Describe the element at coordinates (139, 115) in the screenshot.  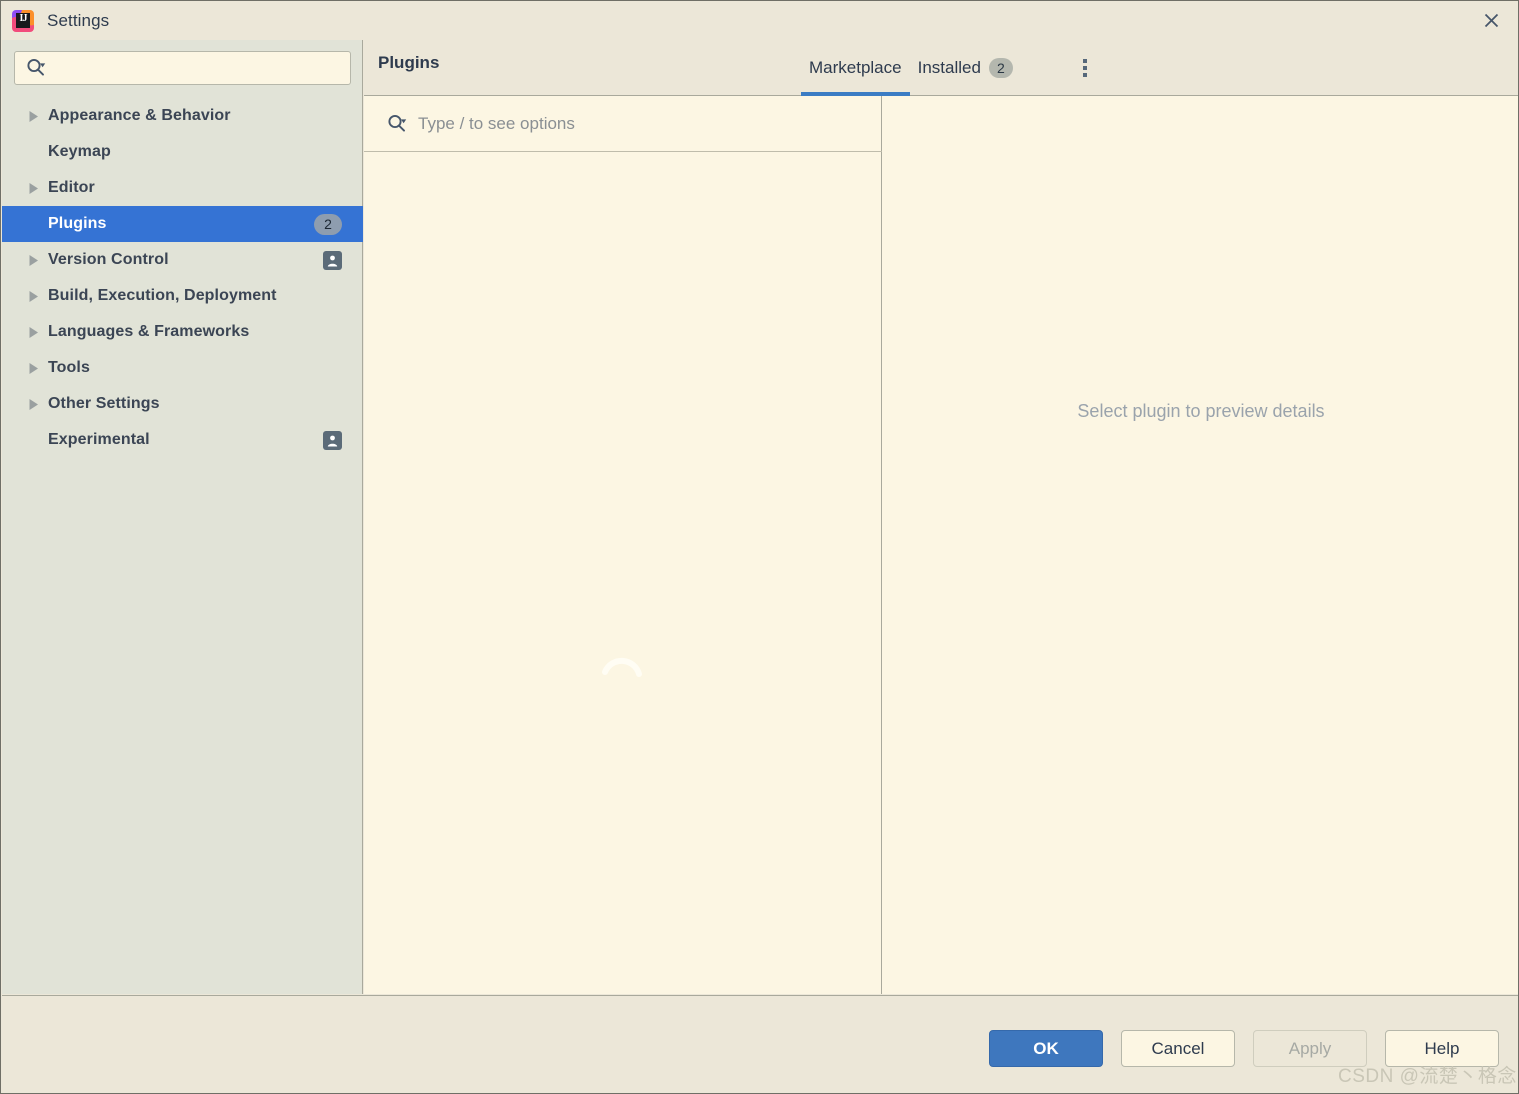
I see `sidebar-item-label: Appearance & Behavior` at that location.